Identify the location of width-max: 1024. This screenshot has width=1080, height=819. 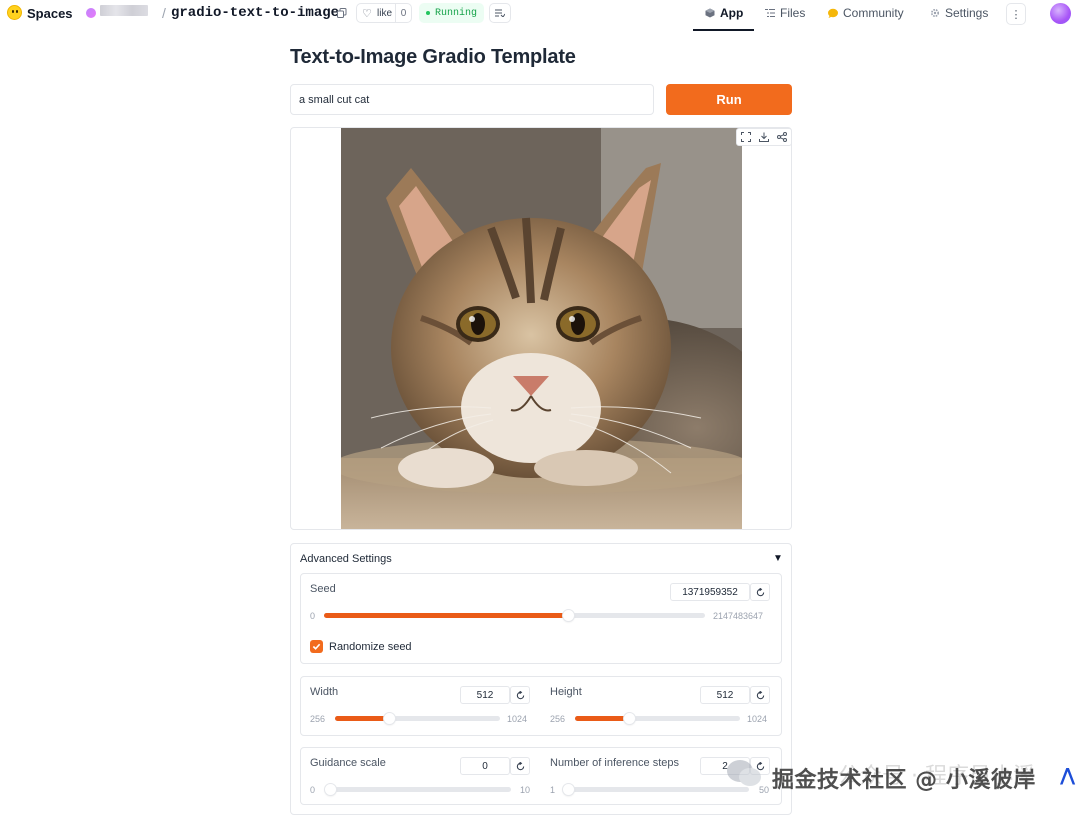
(517, 719).